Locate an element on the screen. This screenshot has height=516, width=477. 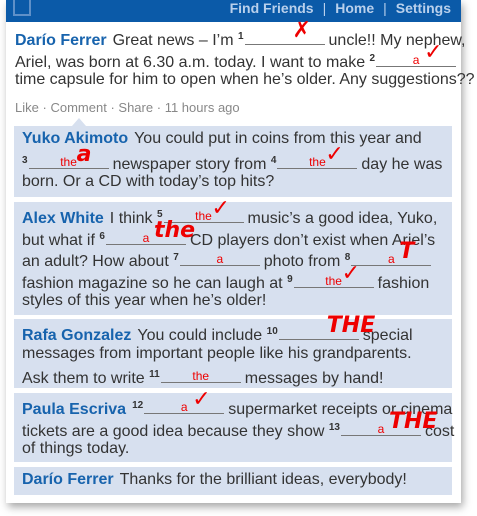
author-name: Yuko Akimoto is located at coordinates (75, 138).